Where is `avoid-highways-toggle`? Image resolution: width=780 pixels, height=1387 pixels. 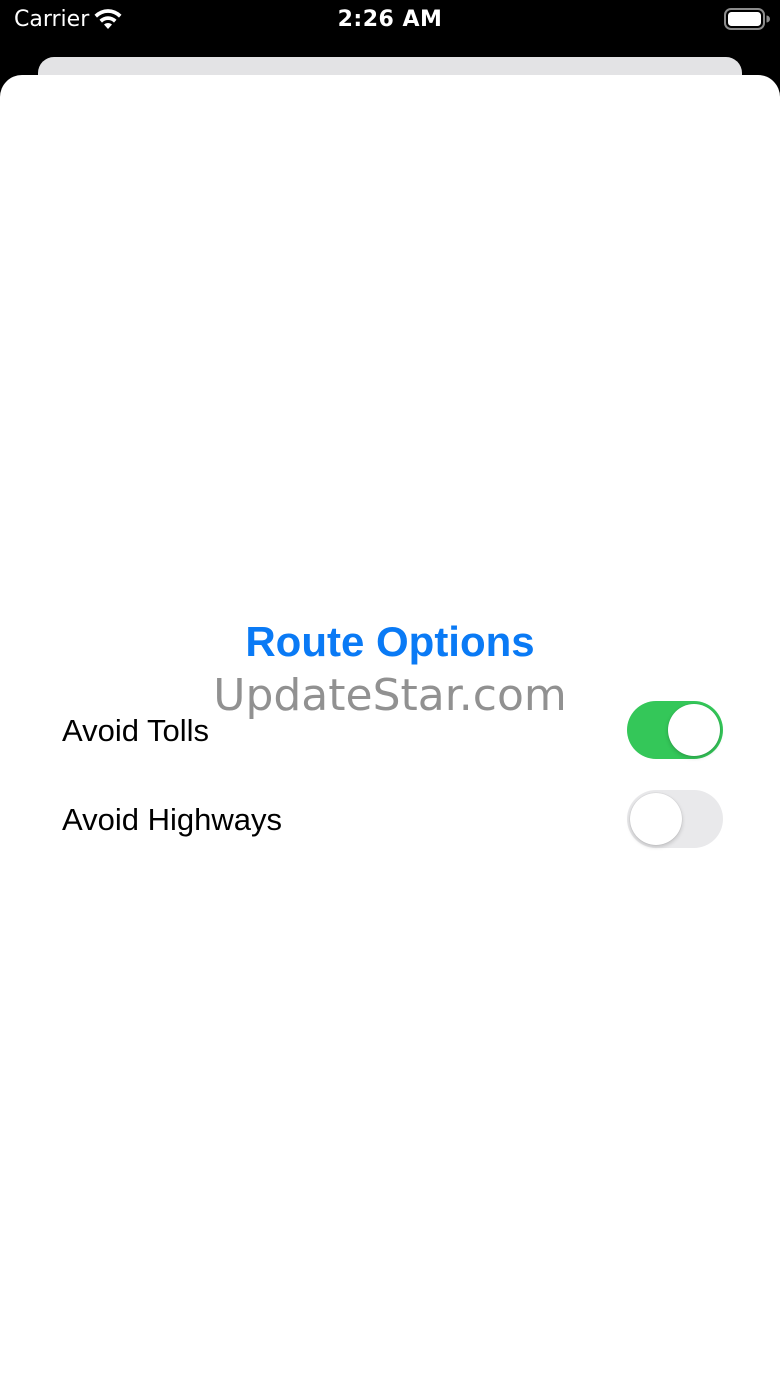
avoid-highways-toggle is located at coordinates (675, 819).